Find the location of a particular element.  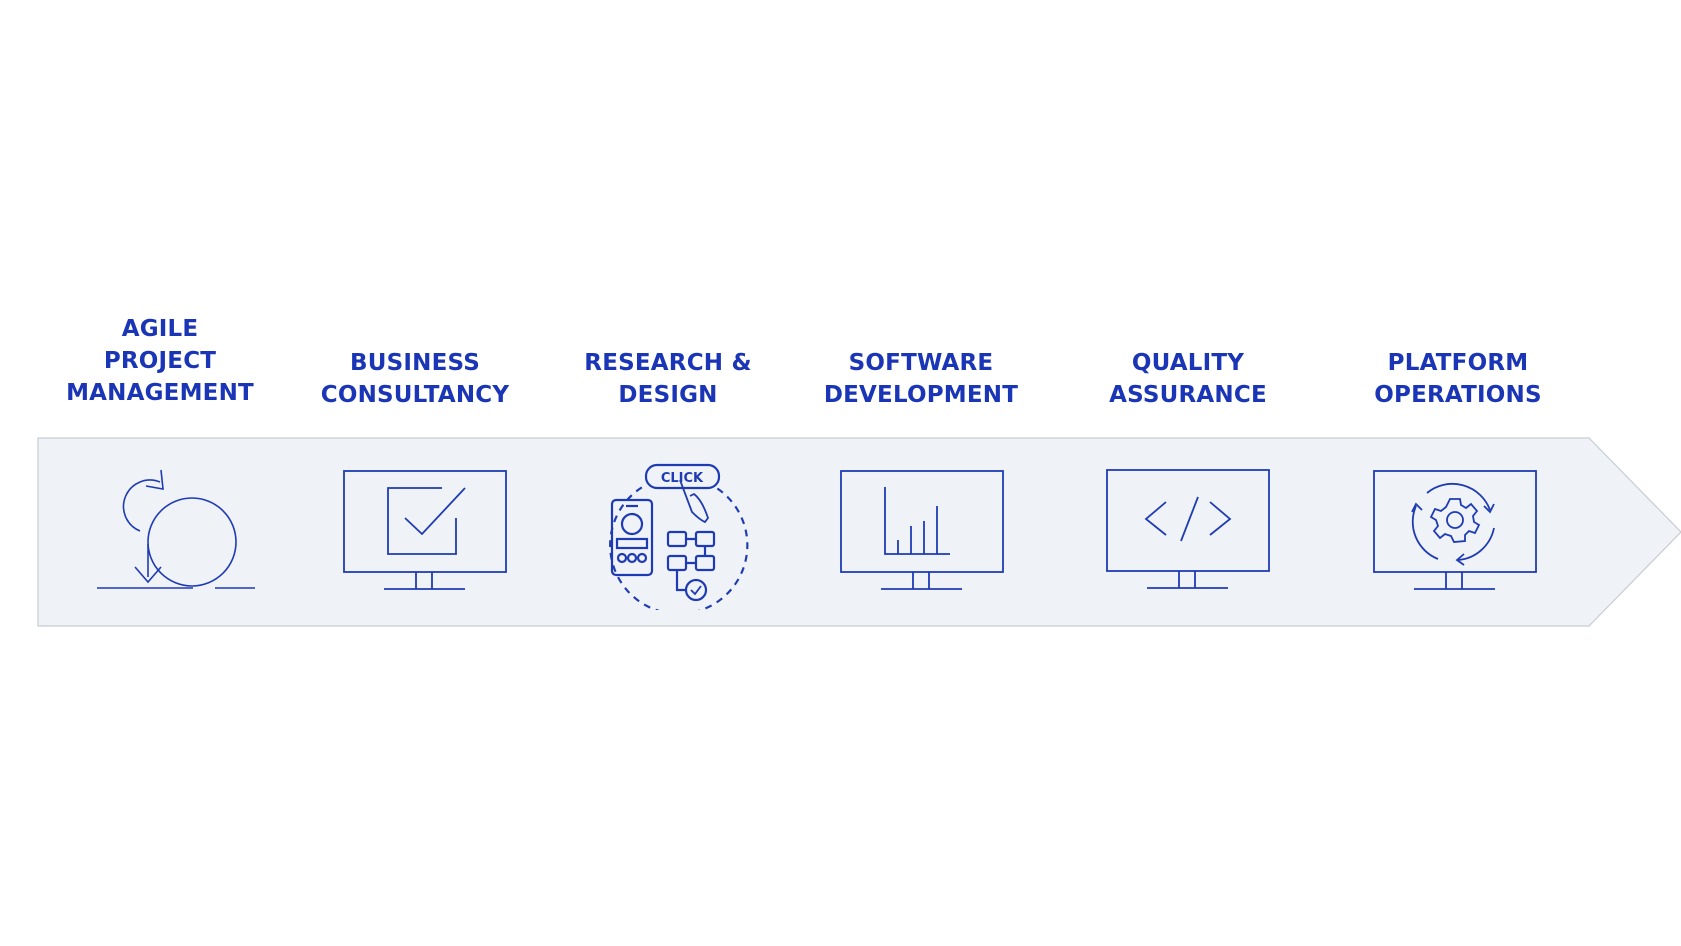

monitor-gear-cycle-icon is located at coordinates (1455, 530).